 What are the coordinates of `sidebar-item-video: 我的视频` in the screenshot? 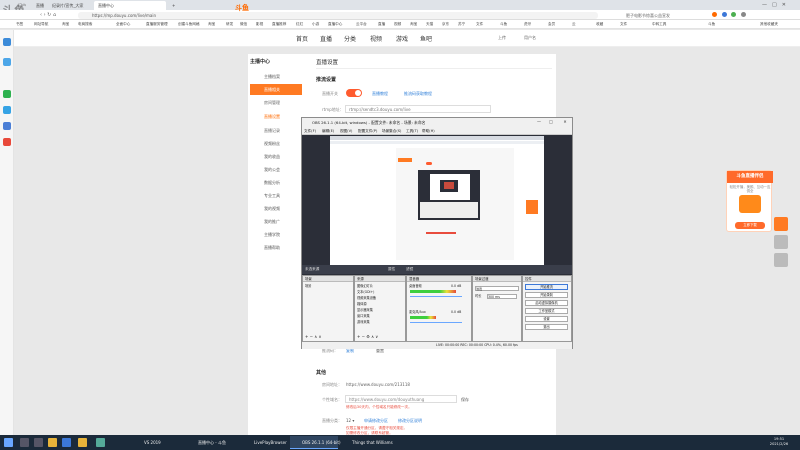 It's located at (276, 208).